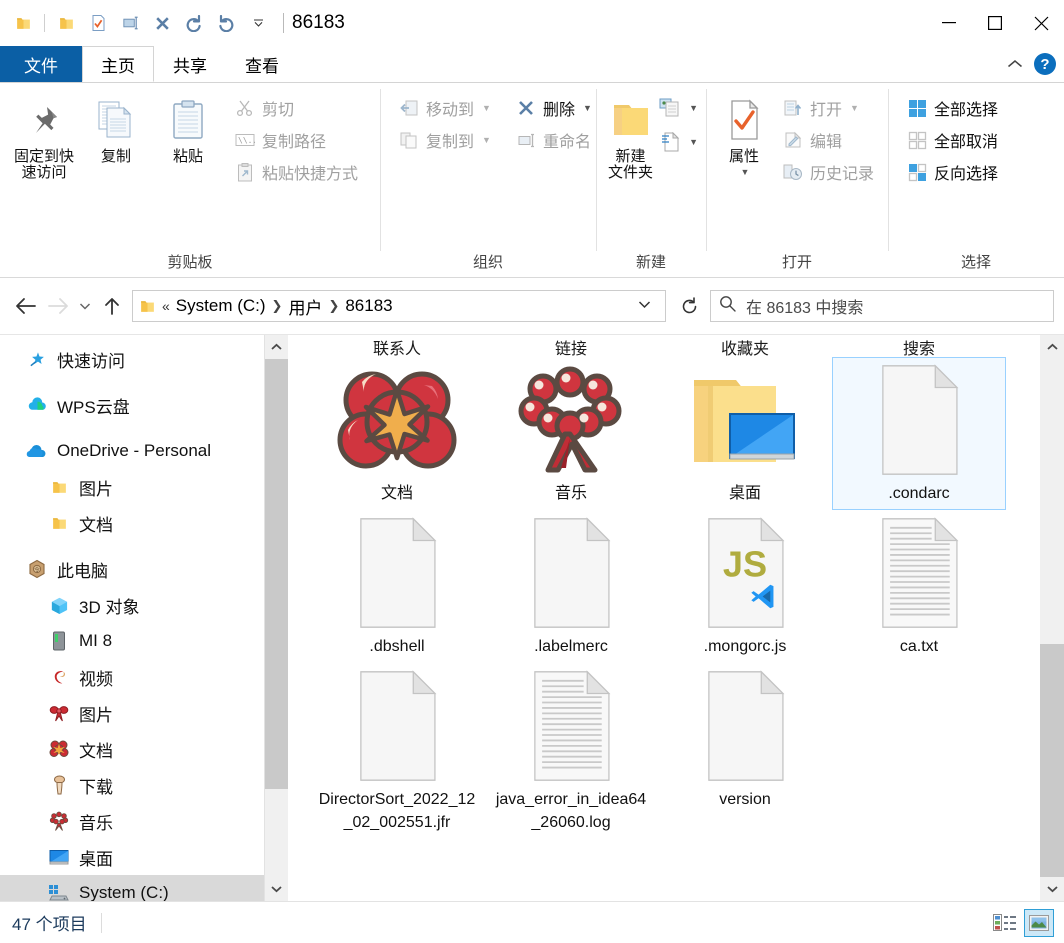 The width and height of the screenshot is (1064, 943). I want to click on sidebar-scrollbar, so click(276, 618).